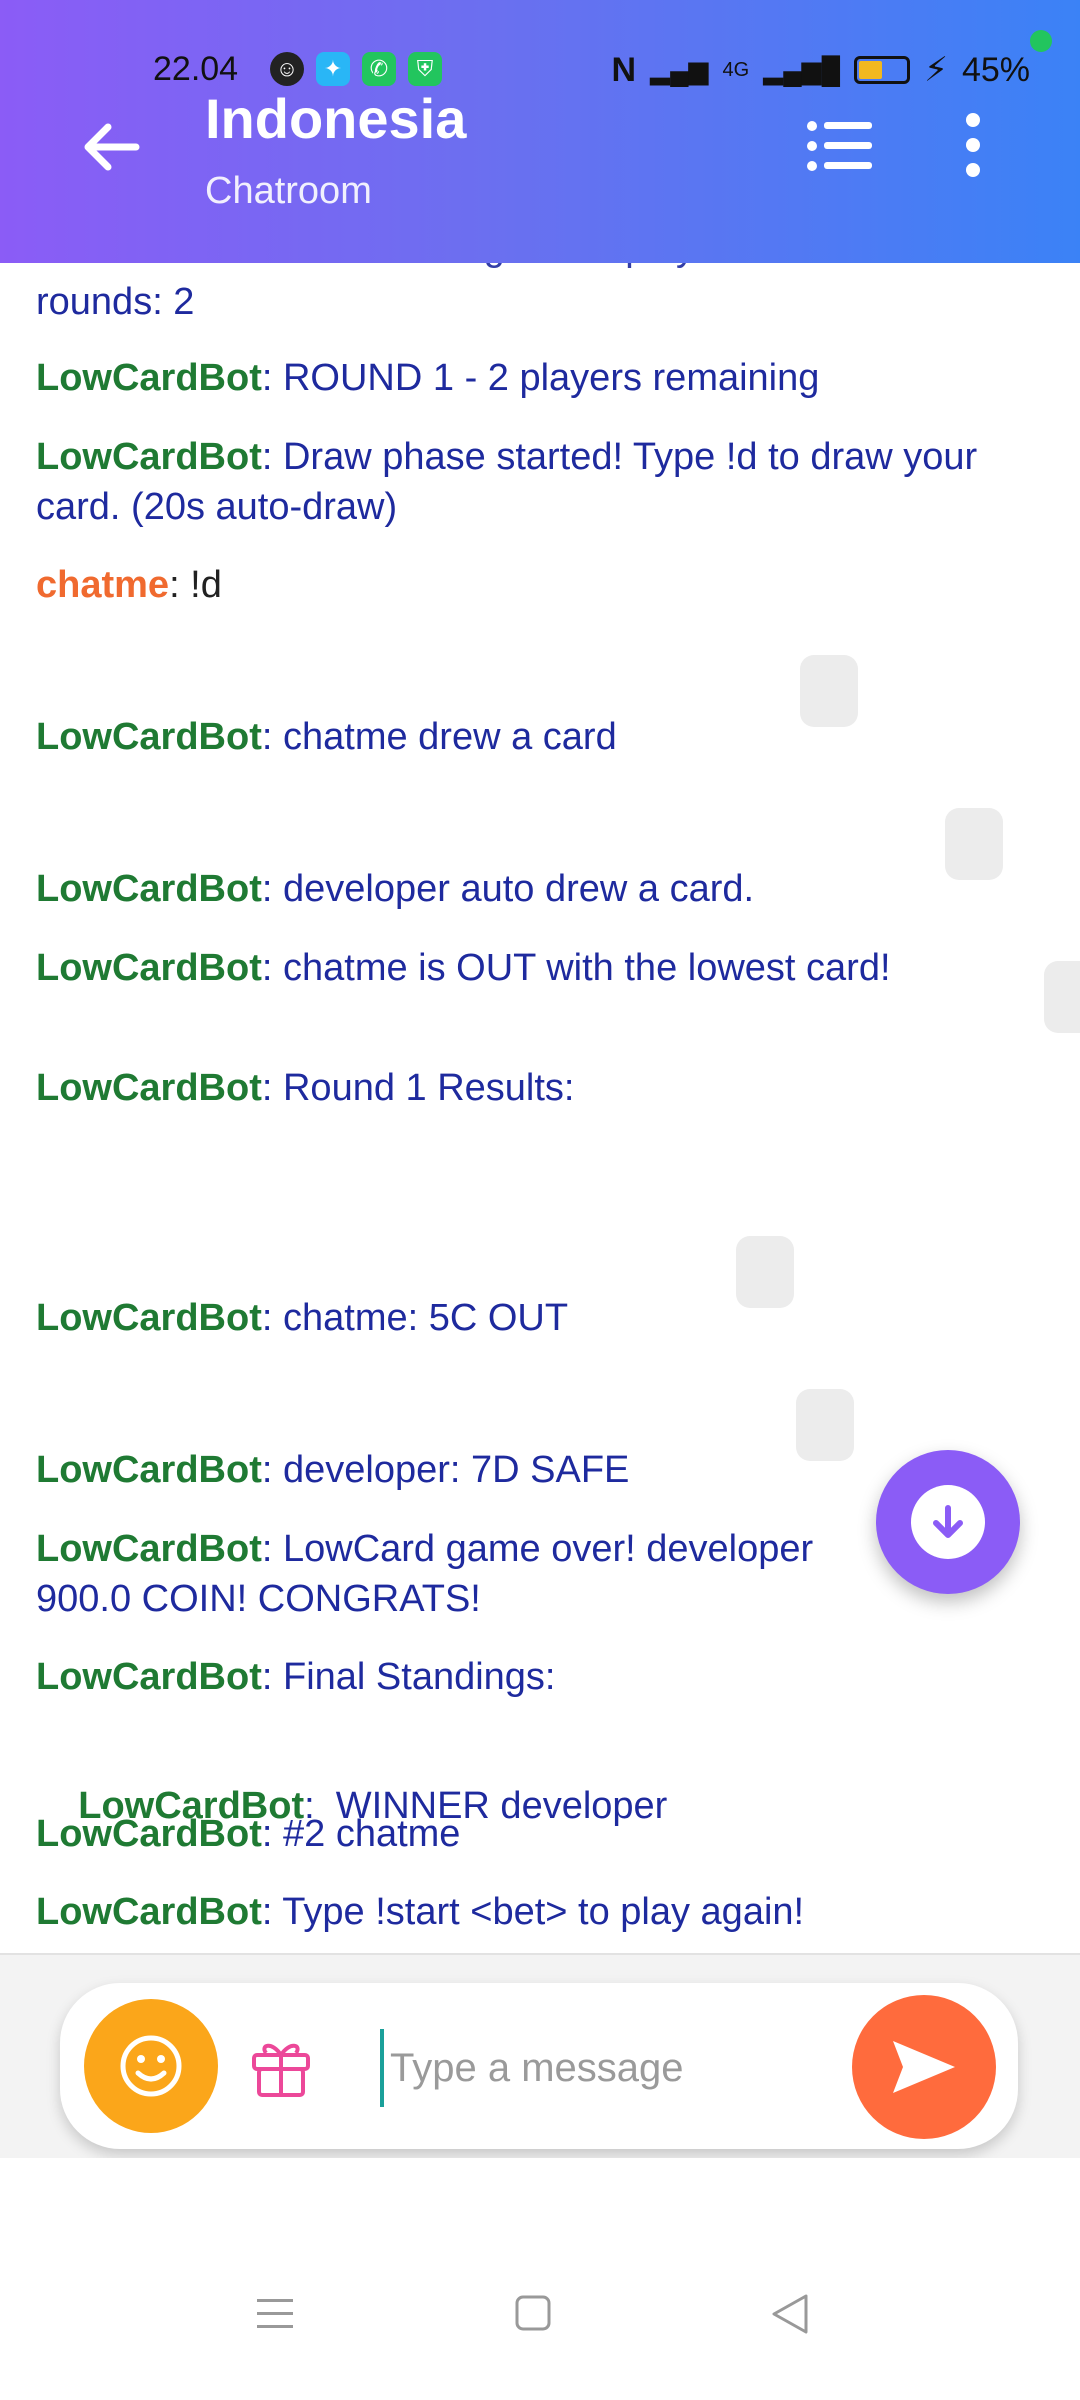 The height and width of the screenshot is (2400, 1080). Describe the element at coordinates (646, 2068) in the screenshot. I see `message-input` at that location.